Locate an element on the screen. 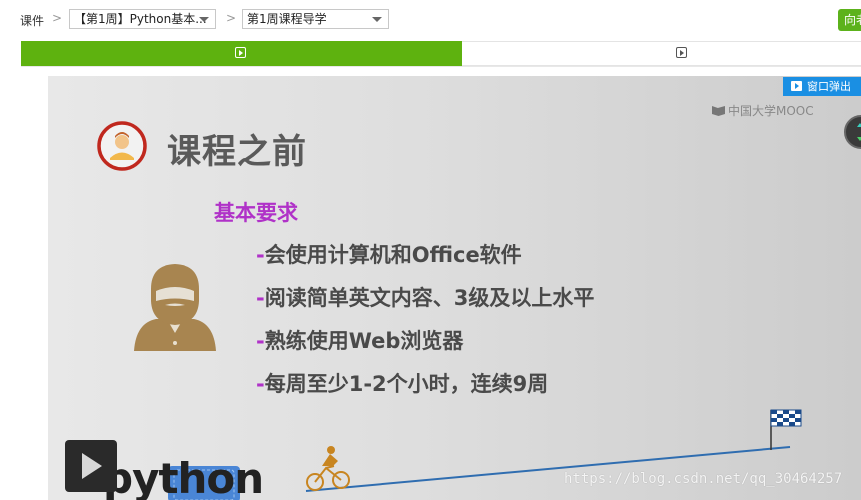 Image resolution: width=861 pixels, height=500 pixels. popout-window-button: 窗口弹出 is located at coordinates (822, 86).